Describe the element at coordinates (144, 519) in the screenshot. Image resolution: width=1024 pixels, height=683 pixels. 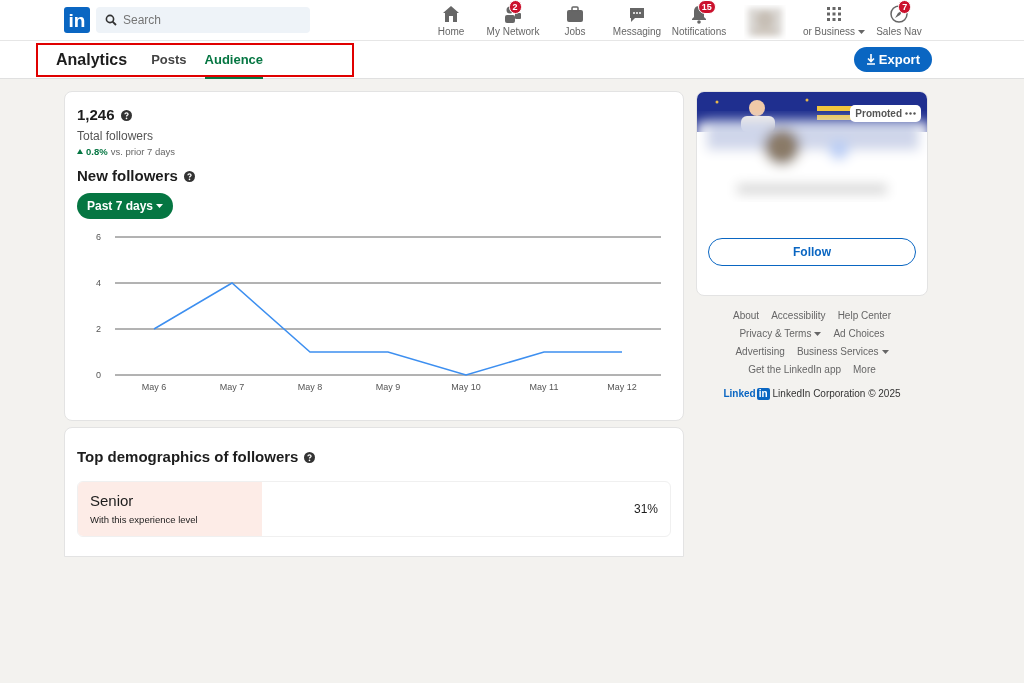
I see `demographic-note: With this experience level` at that location.